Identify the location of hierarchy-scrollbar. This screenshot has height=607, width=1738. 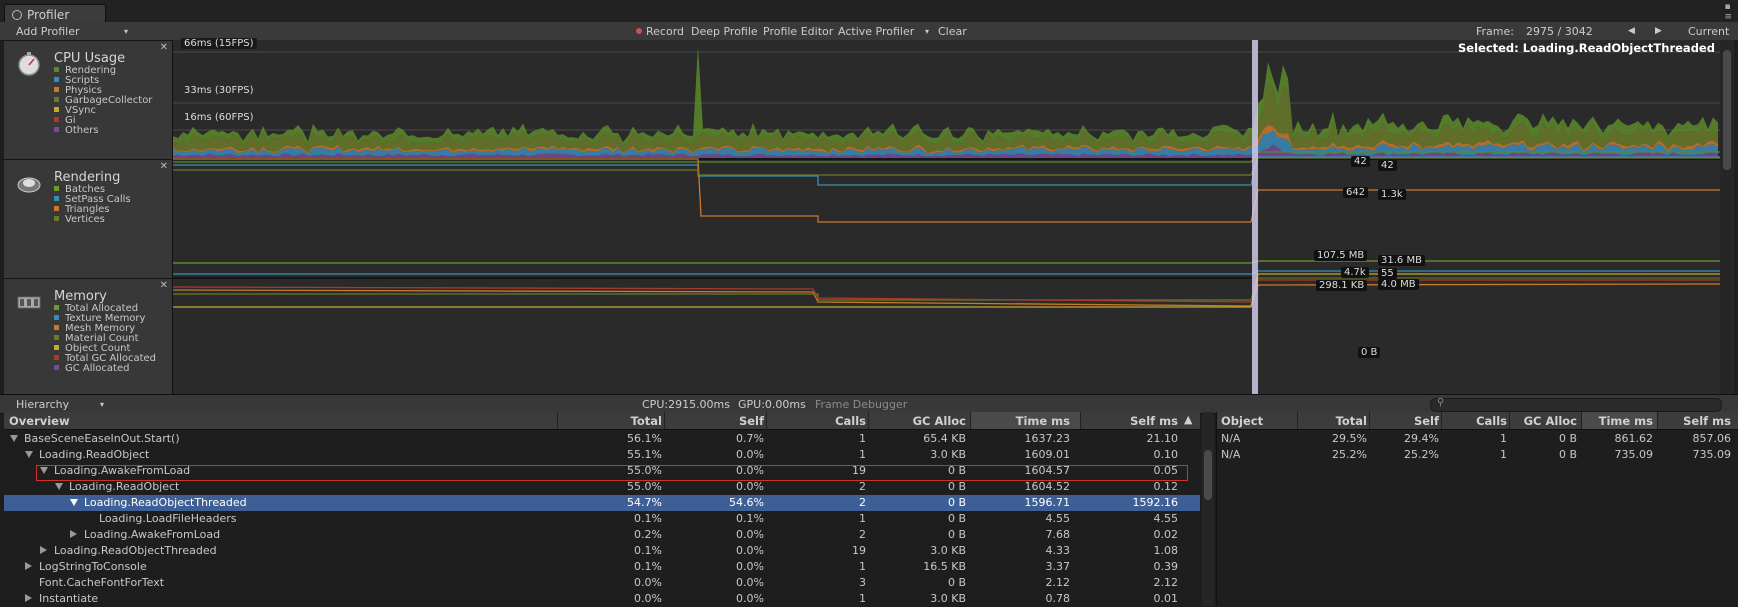
(1208, 509).